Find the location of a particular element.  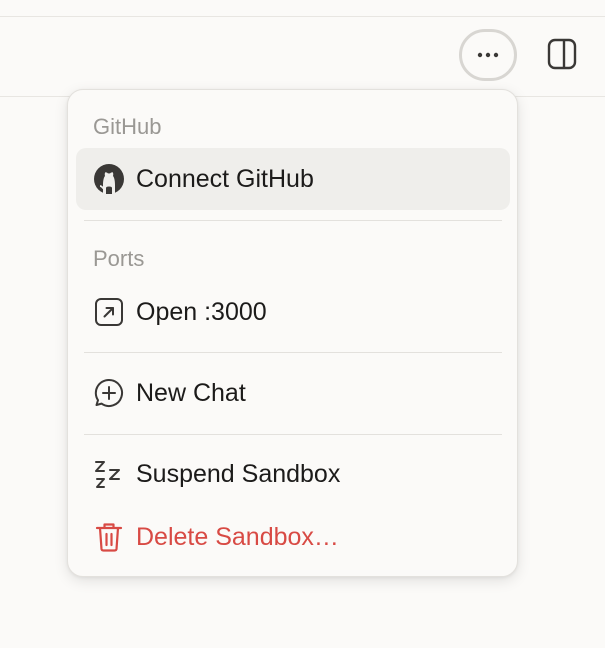

connect-github-item: Connect GitHub is located at coordinates (293, 179).